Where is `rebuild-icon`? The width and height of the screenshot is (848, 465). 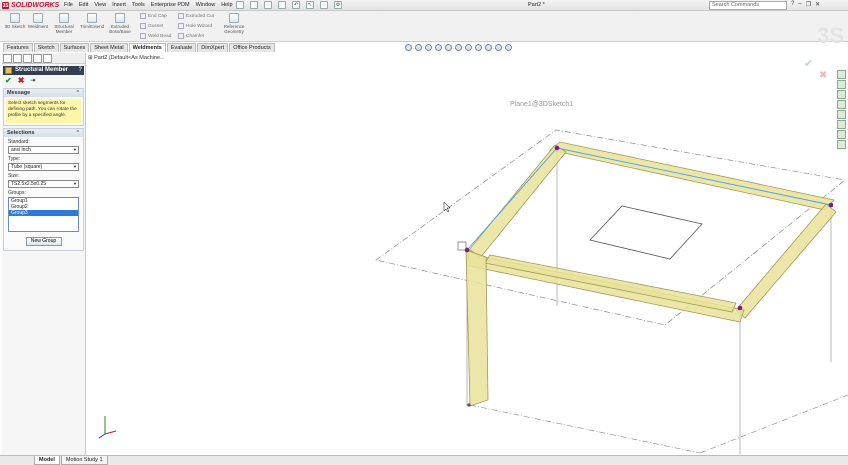
rebuild-icon is located at coordinates (324, 5).